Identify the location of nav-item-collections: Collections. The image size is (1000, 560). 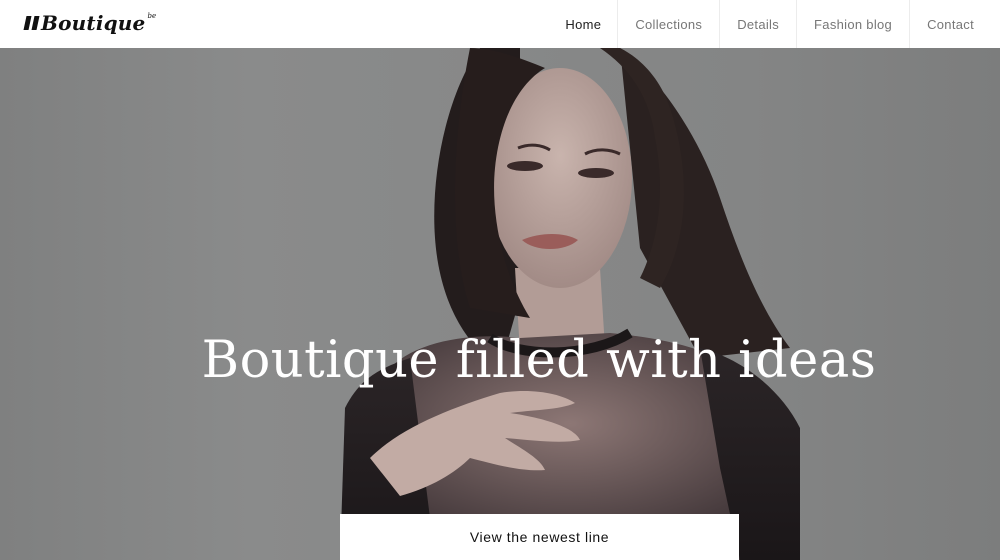
(668, 24).